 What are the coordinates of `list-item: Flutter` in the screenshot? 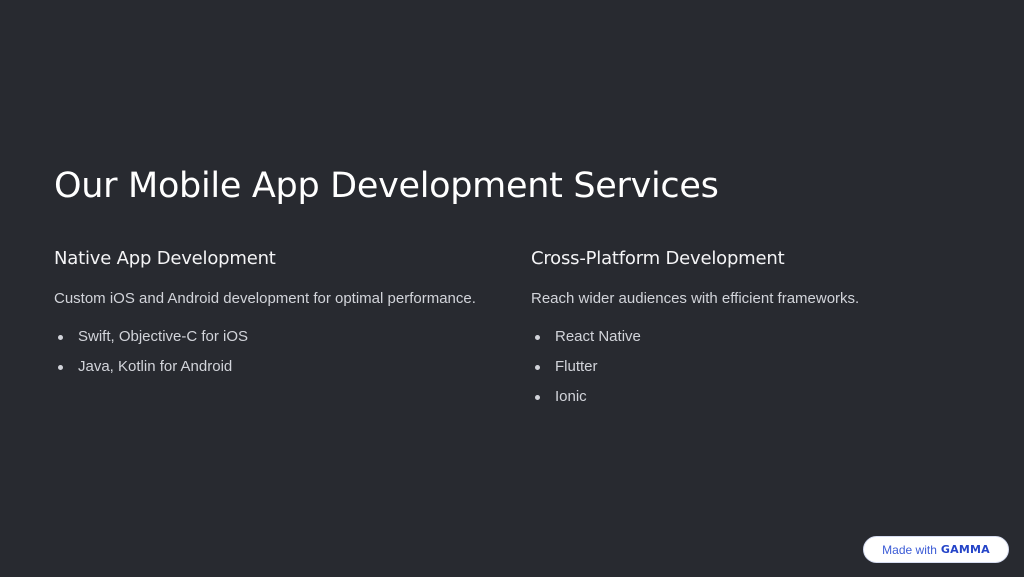 It's located at (586, 371).